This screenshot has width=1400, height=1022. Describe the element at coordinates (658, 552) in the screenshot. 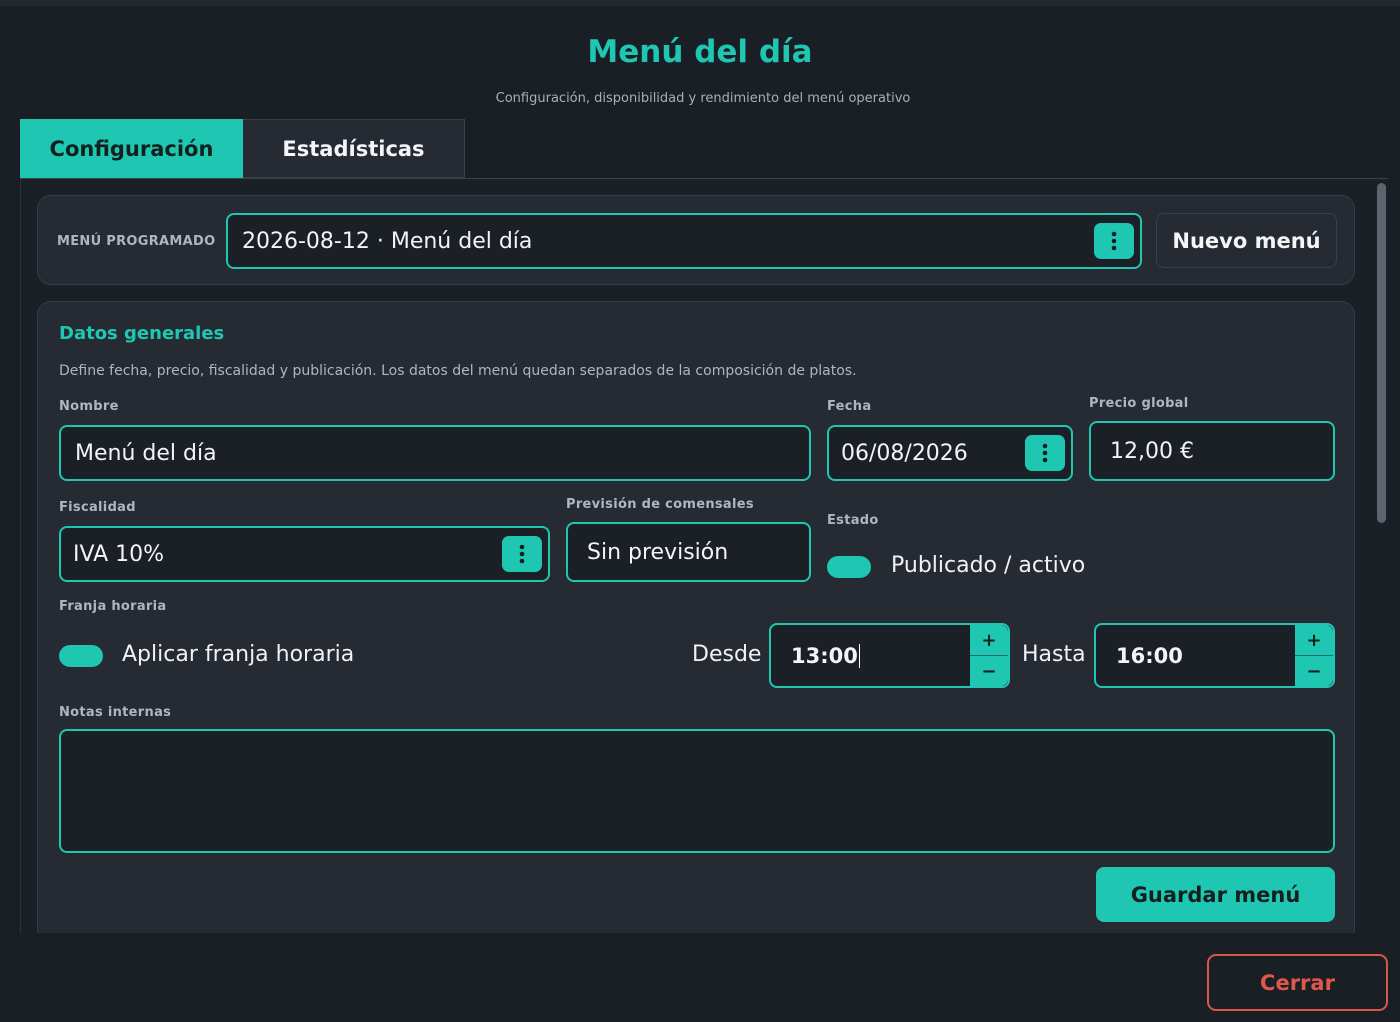

I see `comensales-value: Sin previsión` at that location.